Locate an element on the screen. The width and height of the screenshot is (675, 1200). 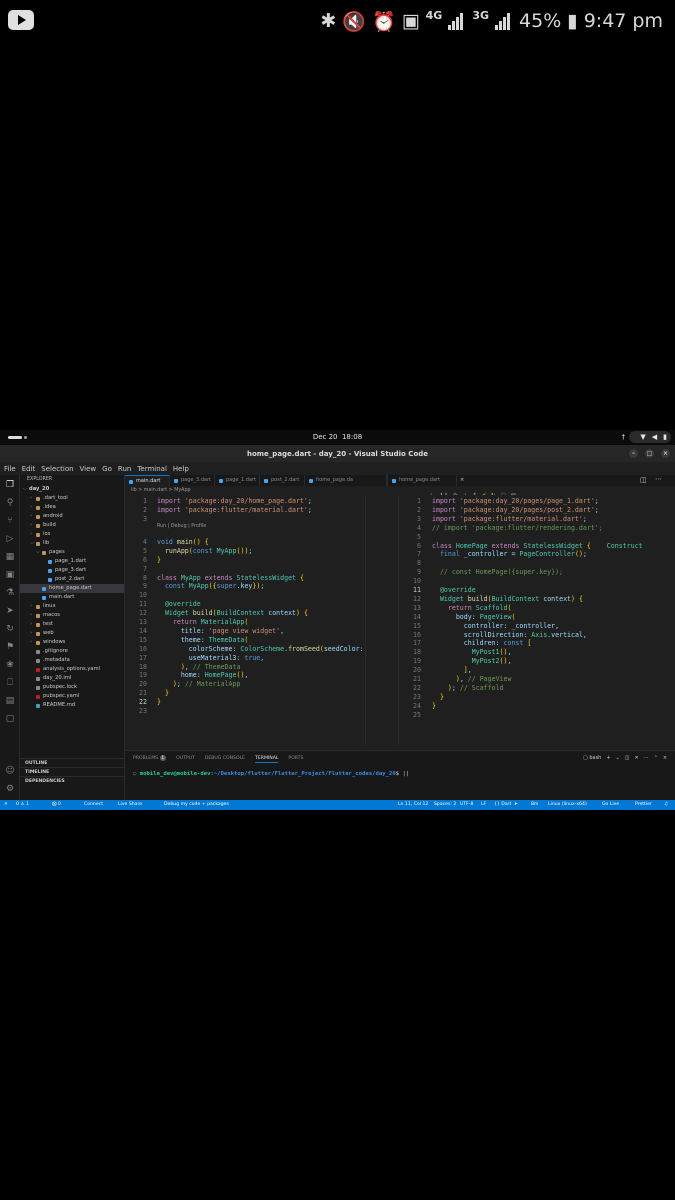
tree-item: .gitignore is located at coordinates (72, 651).